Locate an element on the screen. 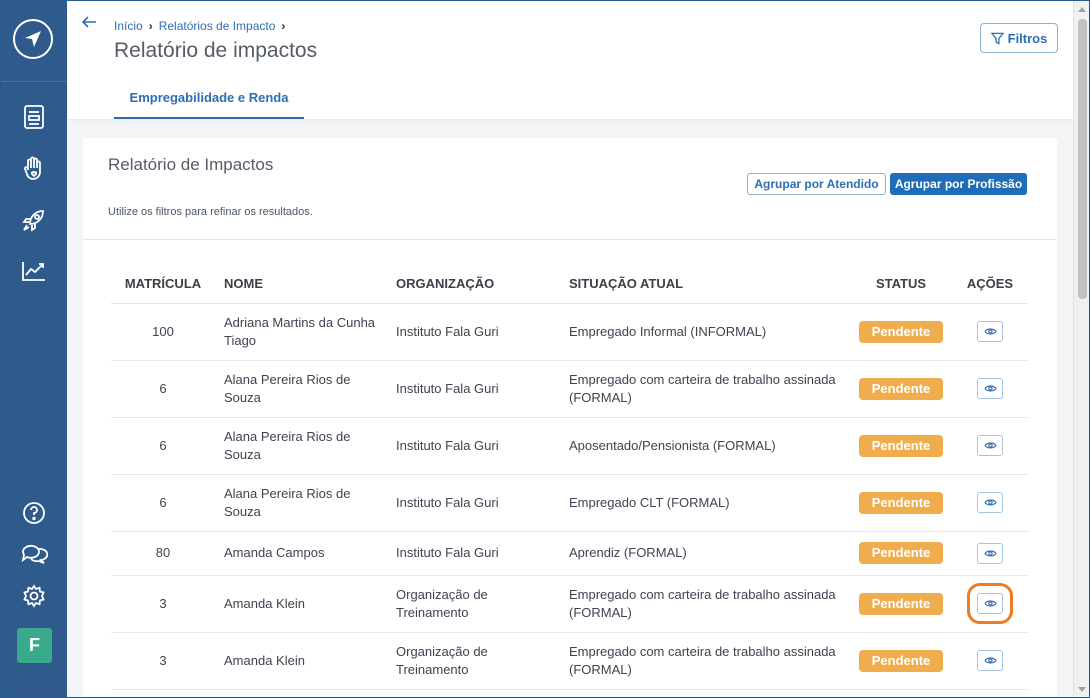  cell-situacao: Empregado Informal (INFORMAL) is located at coordinates (705, 332).